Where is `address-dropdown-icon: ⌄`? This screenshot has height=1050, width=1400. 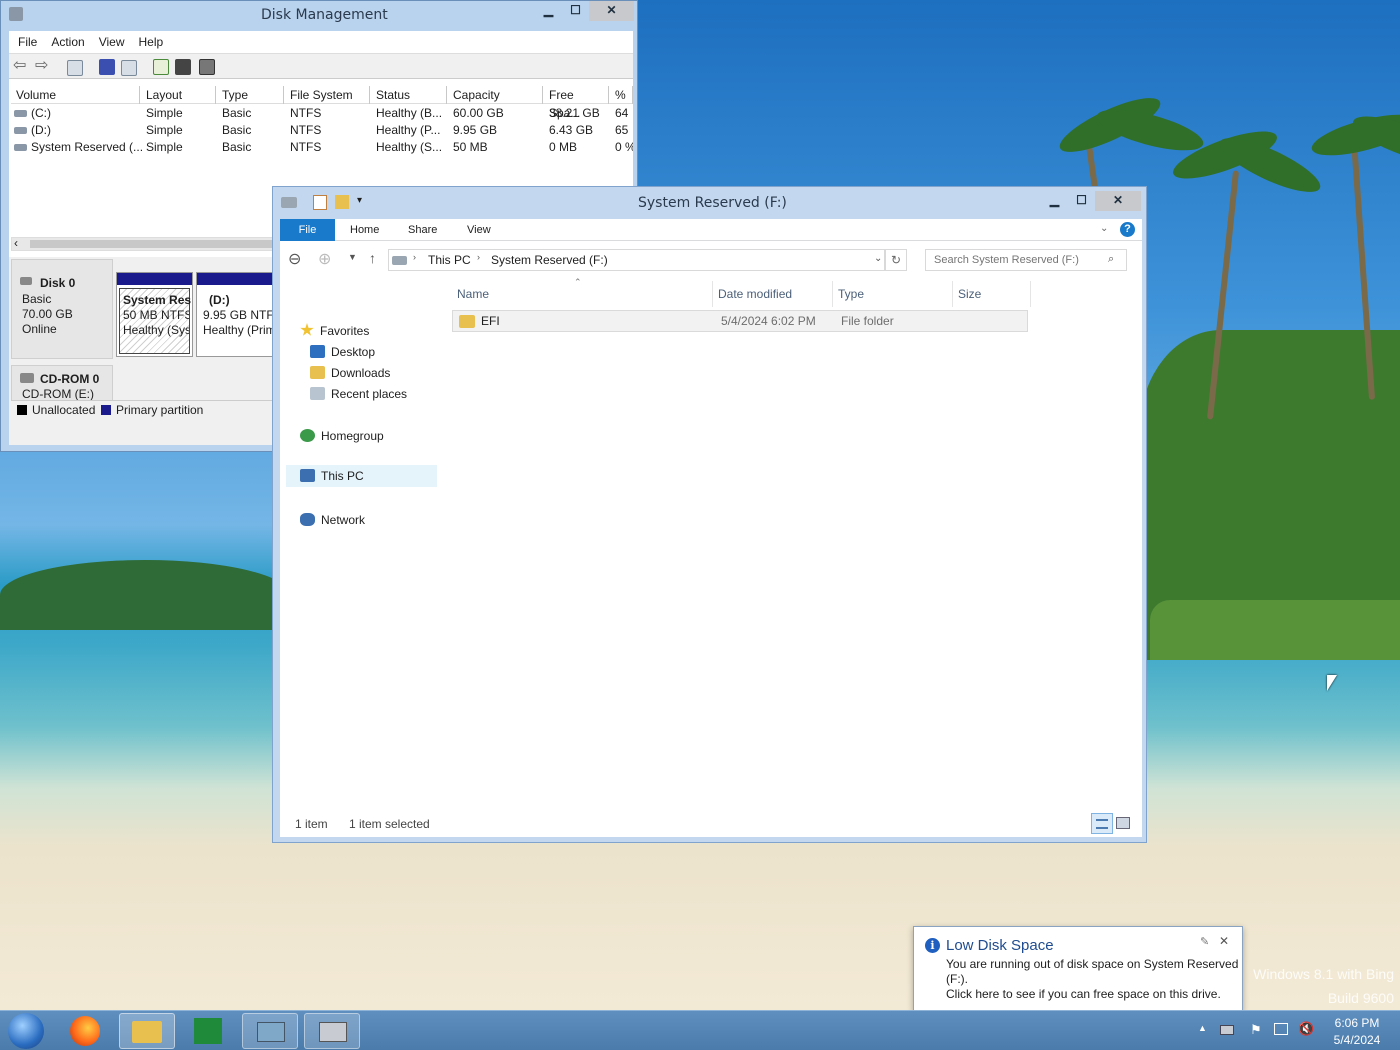 address-dropdown-icon: ⌄ is located at coordinates (878, 258).